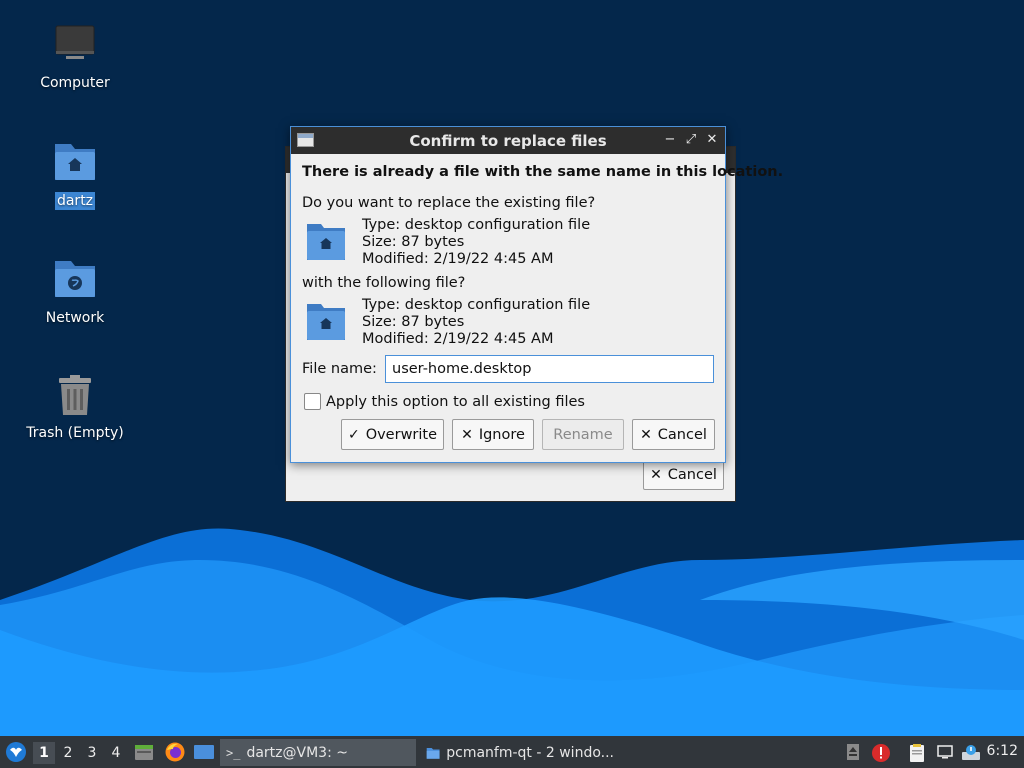 The height and width of the screenshot is (768, 1024). I want to click on existing-file-type: Type: desktop configuration file, so click(476, 225).